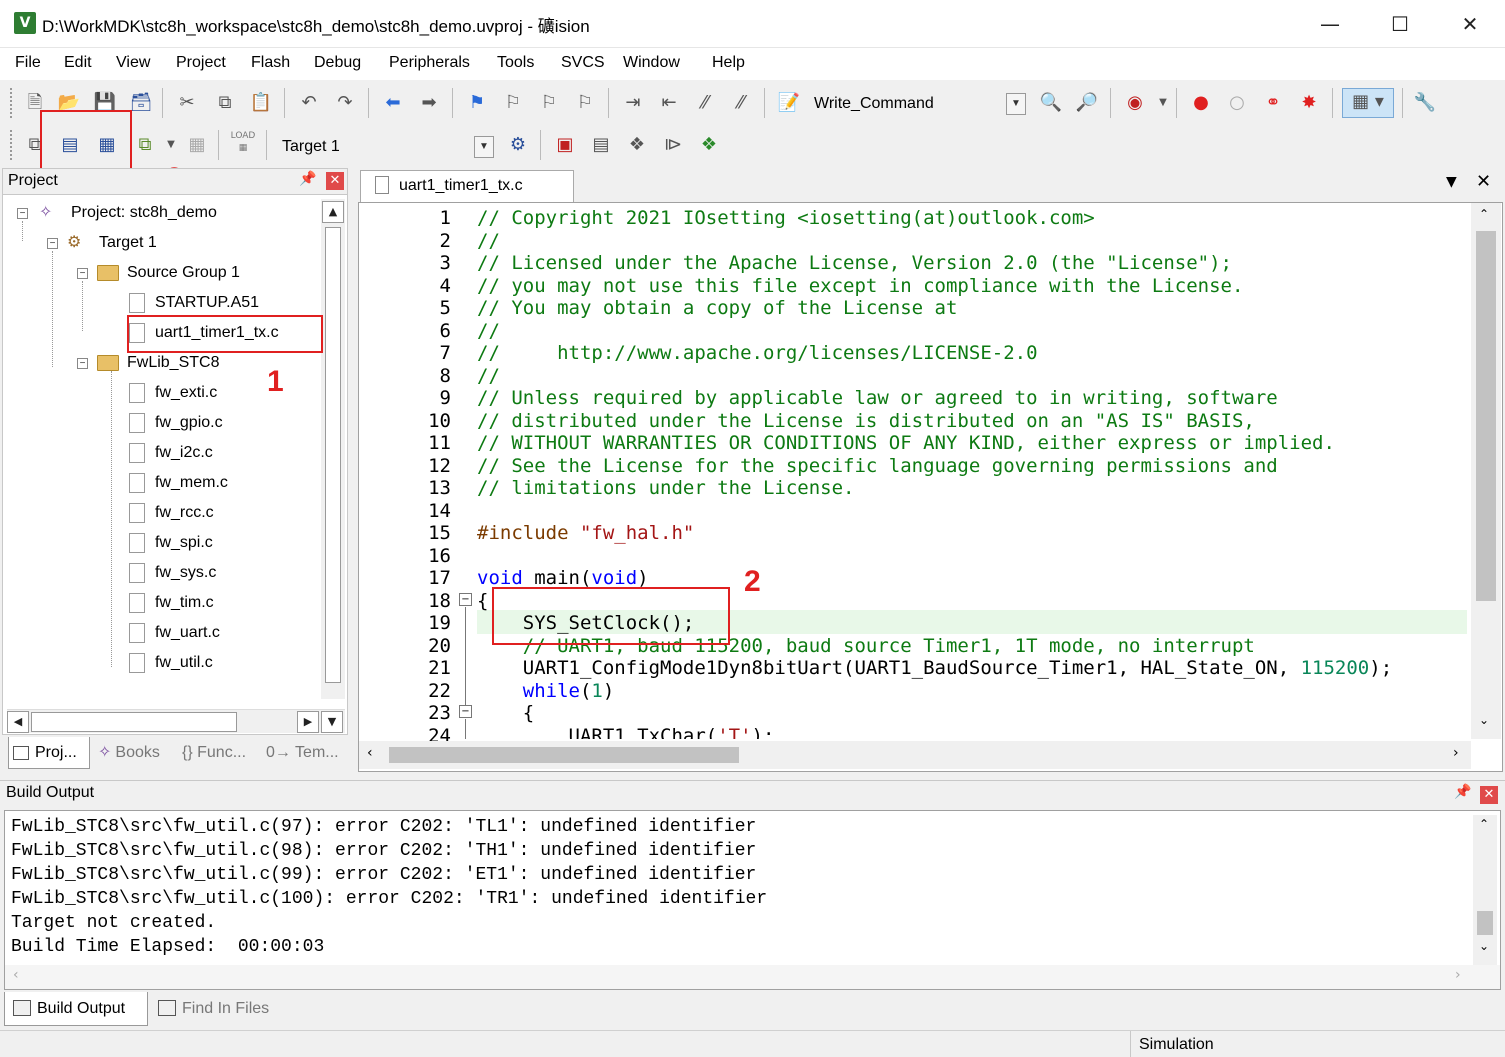  Describe the element at coordinates (333, 212) in the screenshot. I see `scroll-up-icon: ▲` at that location.